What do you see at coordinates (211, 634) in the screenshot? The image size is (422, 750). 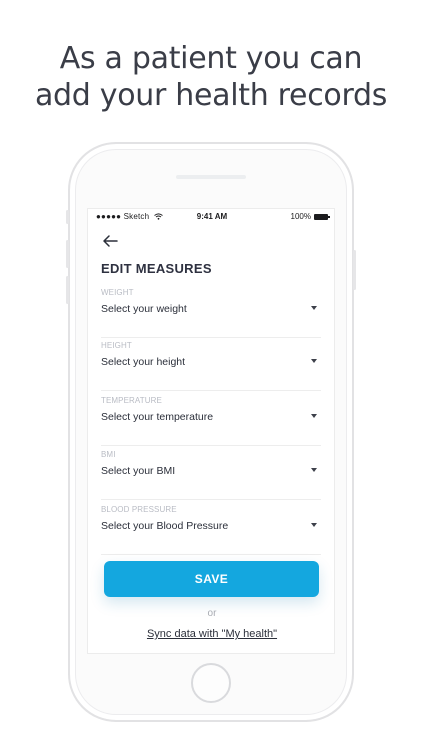 I see `sync-my-health-link: Sync data with "My health"` at bounding box center [211, 634].